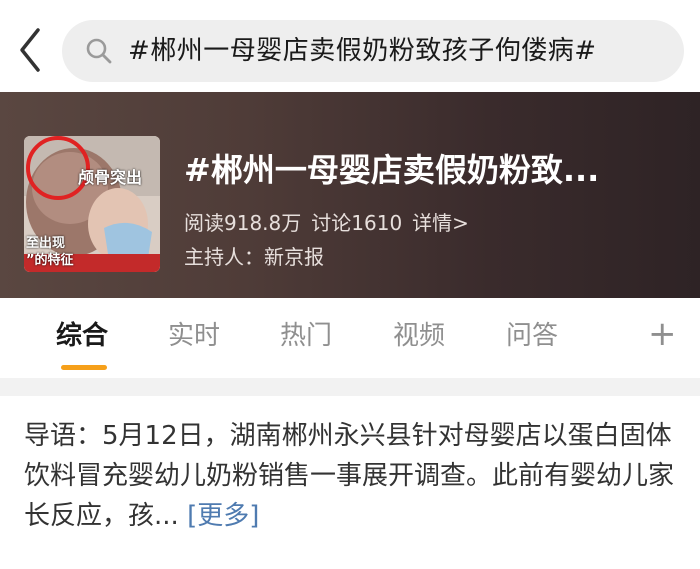  Describe the element at coordinates (92, 204) in the screenshot. I see `topic-thumbnail: 颅骨突出 至出现 ”的特征` at that location.